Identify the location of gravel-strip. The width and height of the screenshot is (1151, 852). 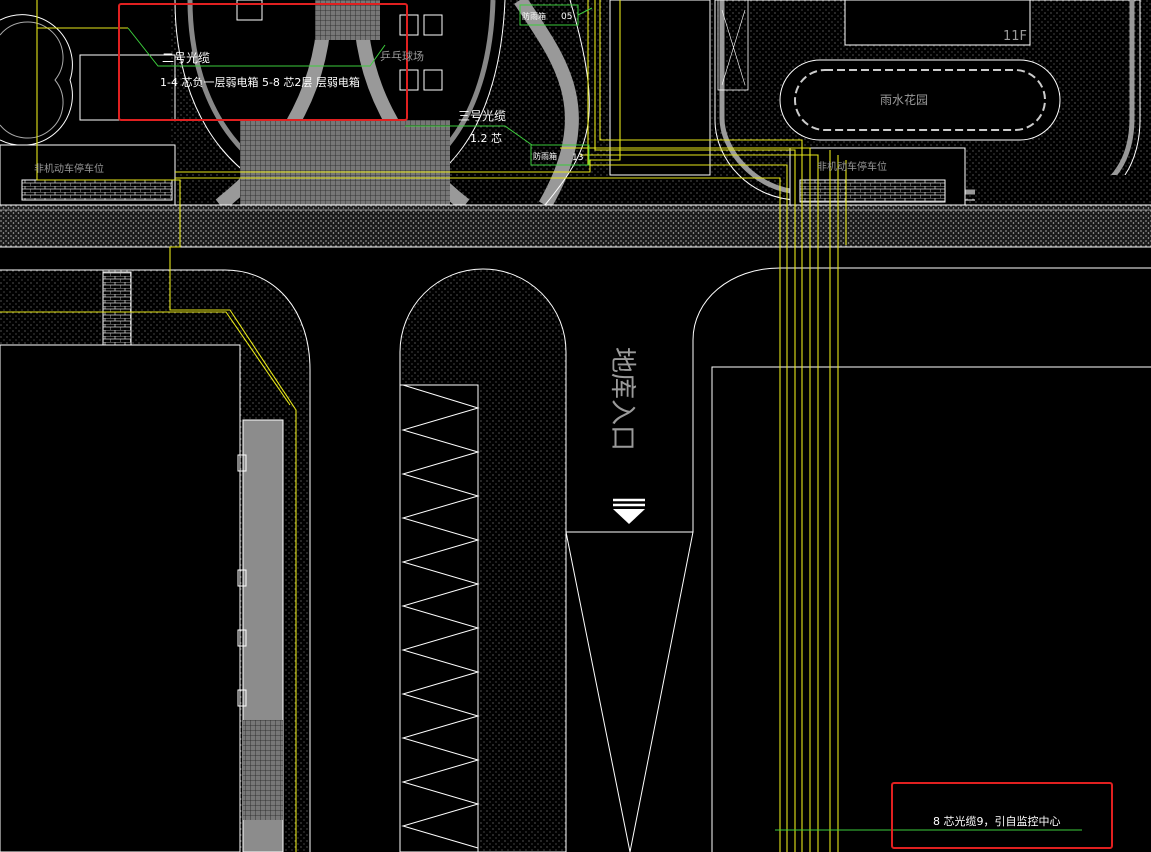
(575, 226).